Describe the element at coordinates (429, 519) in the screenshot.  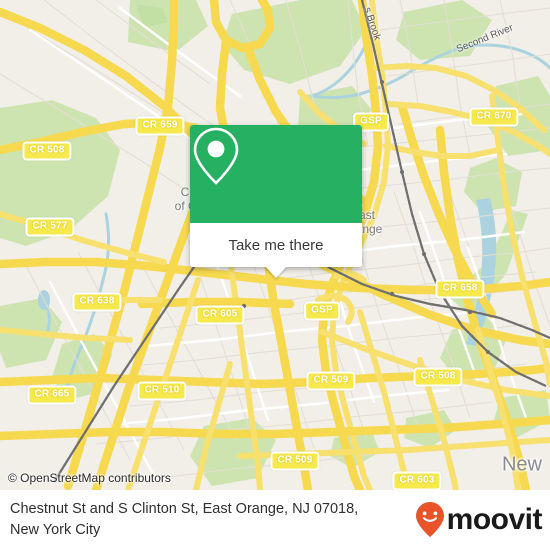
I see `moovit-pin-logo-icon` at that location.